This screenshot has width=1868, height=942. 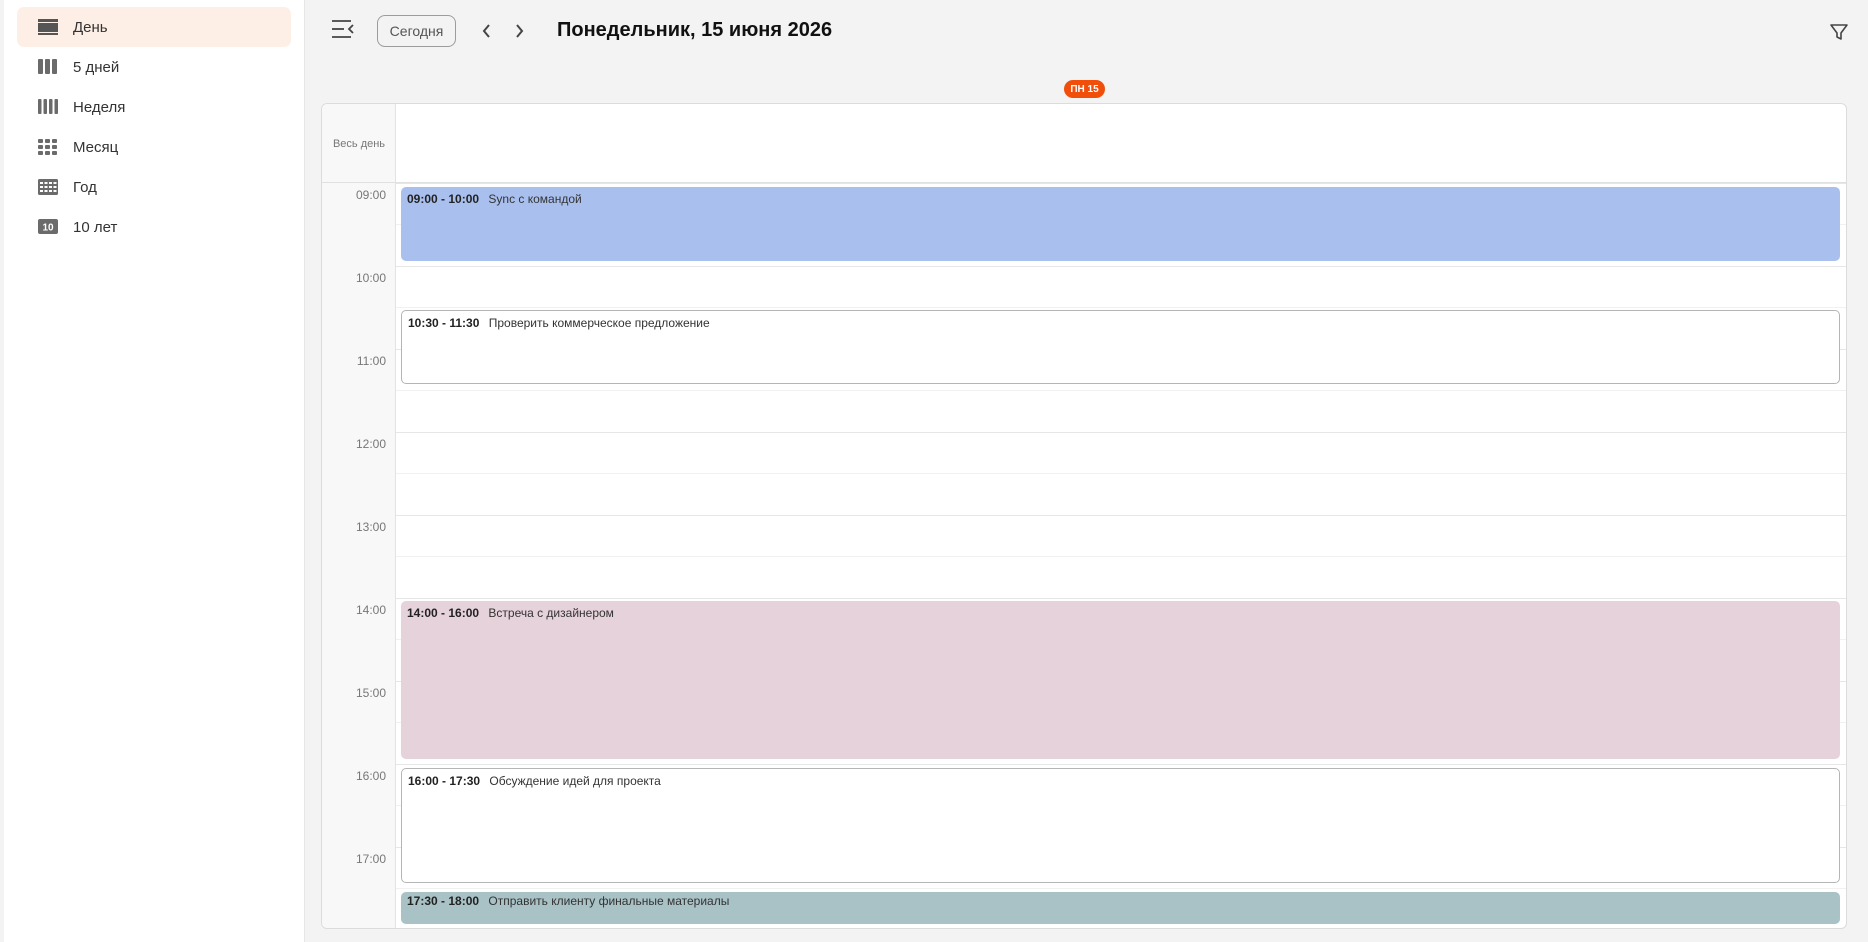 What do you see at coordinates (444, 781) in the screenshot?
I see `event-time: 16:00 - 17:30` at bounding box center [444, 781].